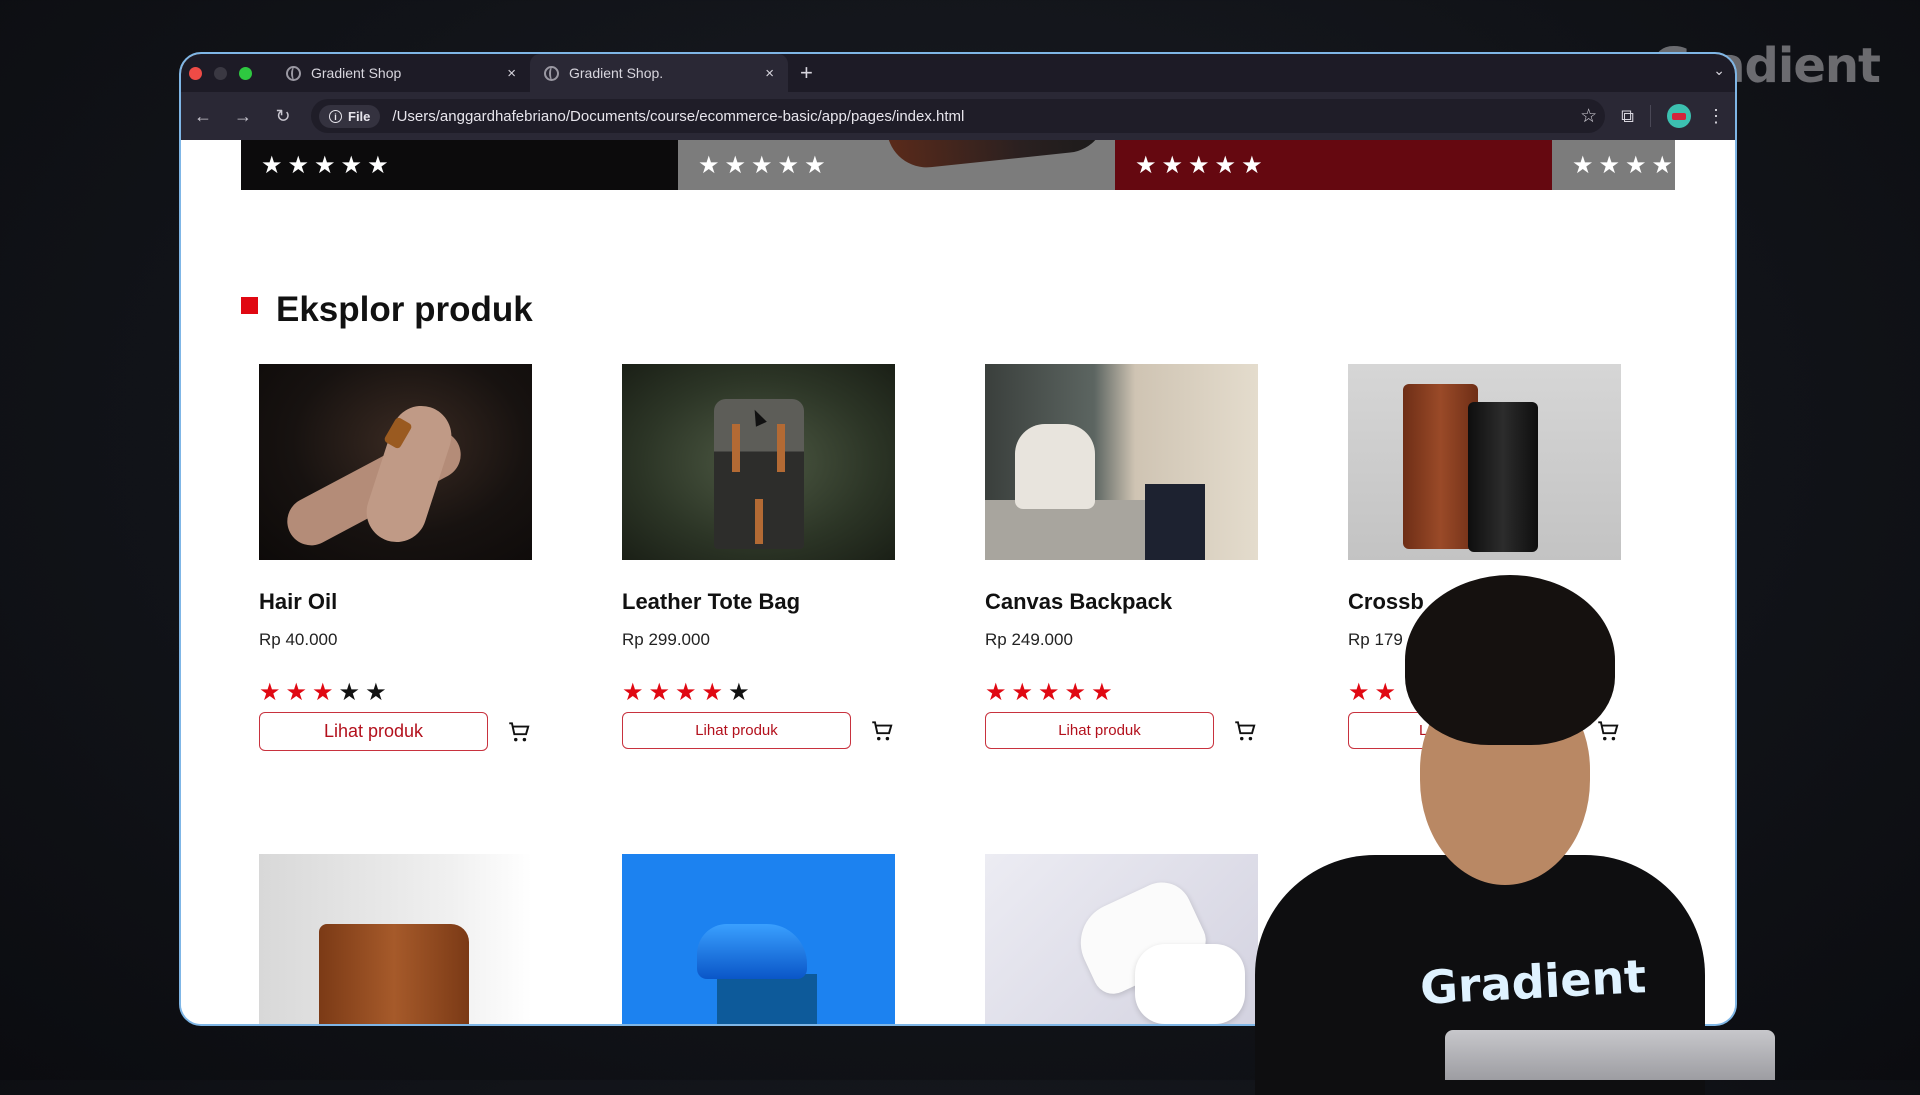 The height and width of the screenshot is (1095, 1920). What do you see at coordinates (758, 939) in the screenshot?
I see `product-image-blue-sneaker` at bounding box center [758, 939].